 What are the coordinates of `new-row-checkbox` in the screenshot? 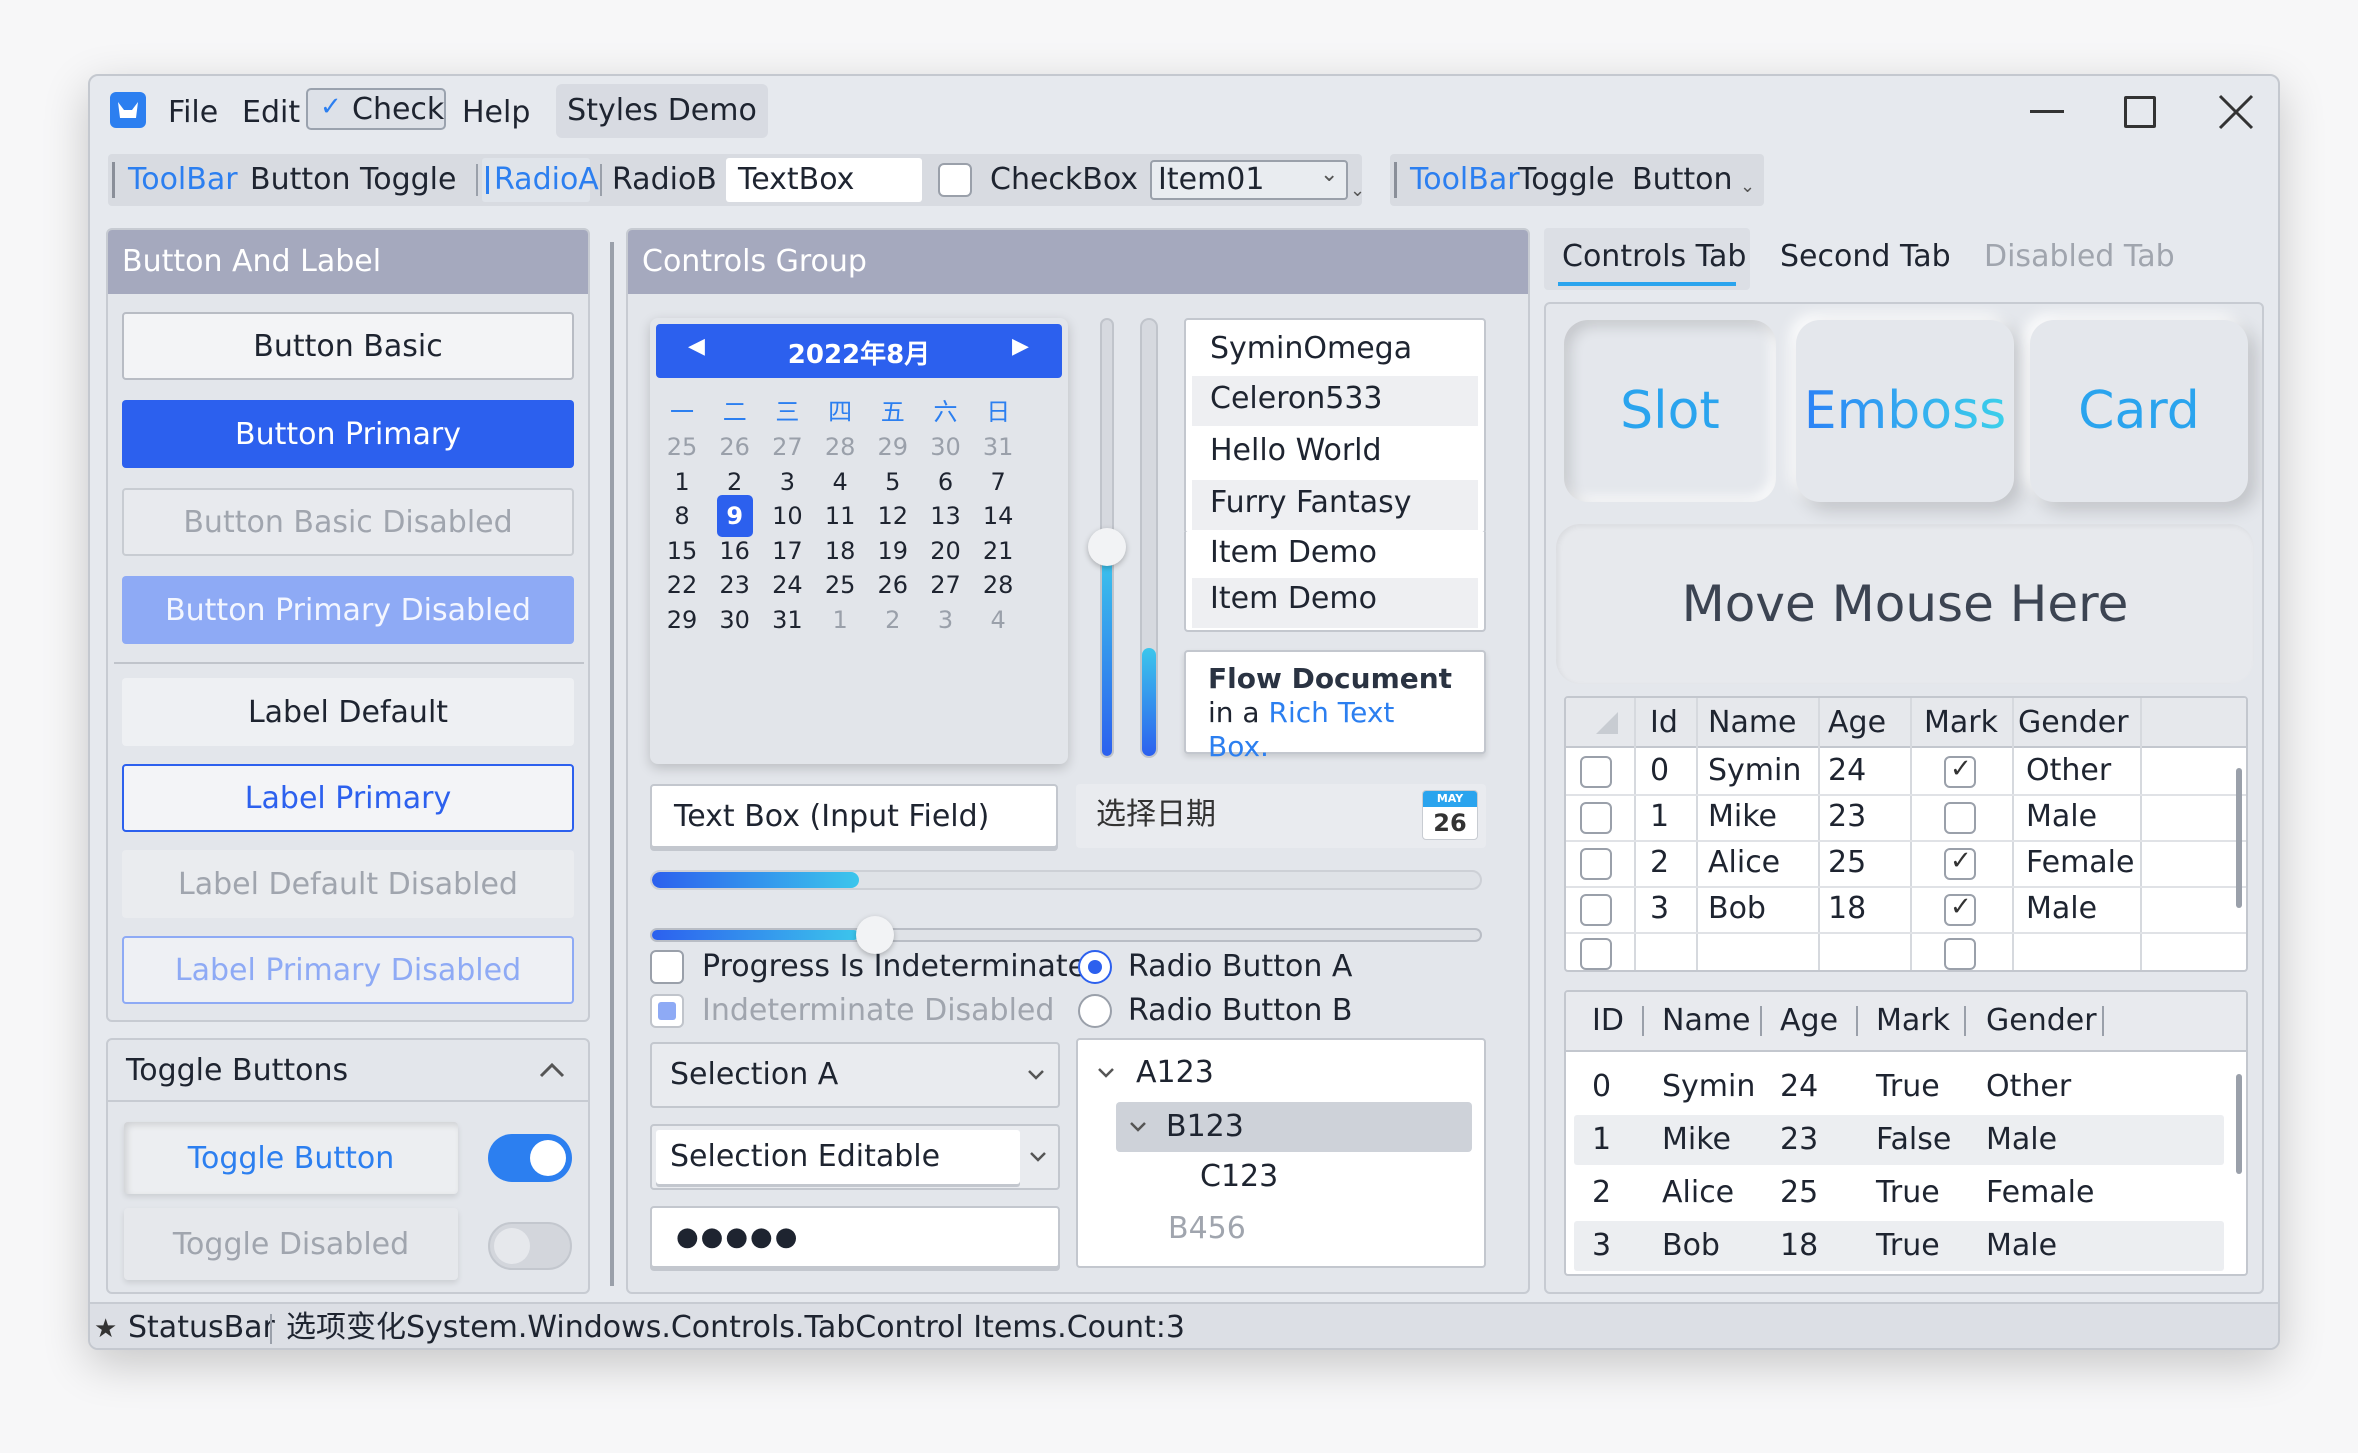 It's located at (1596, 954).